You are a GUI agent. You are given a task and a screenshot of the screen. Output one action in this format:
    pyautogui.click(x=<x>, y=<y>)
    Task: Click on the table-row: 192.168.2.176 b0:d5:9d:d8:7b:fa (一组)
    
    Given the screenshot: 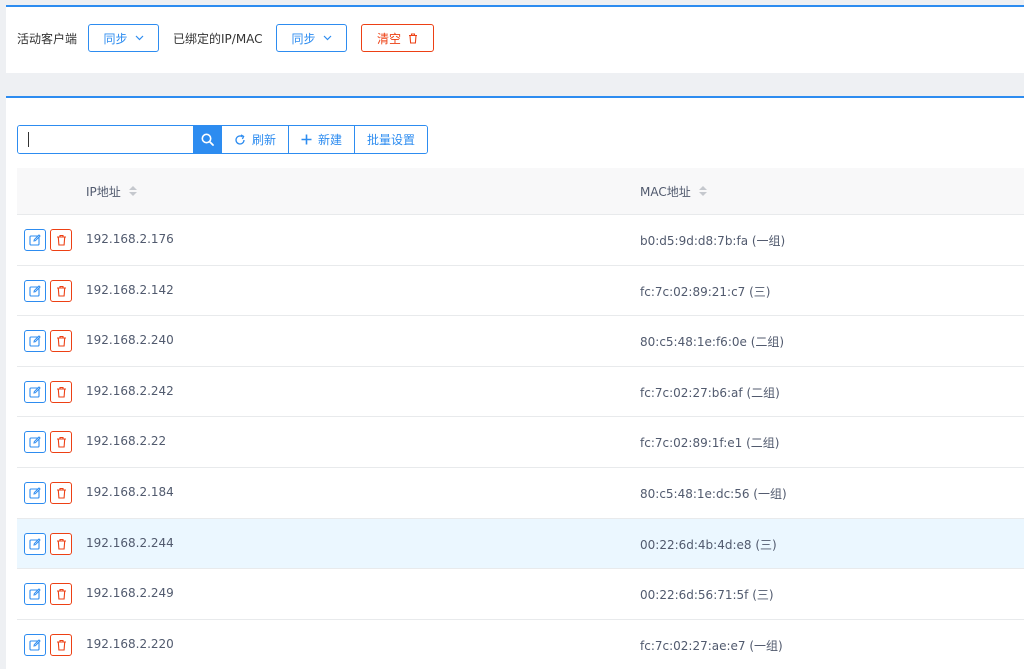 What is the action you would take?
    pyautogui.click(x=520, y=240)
    